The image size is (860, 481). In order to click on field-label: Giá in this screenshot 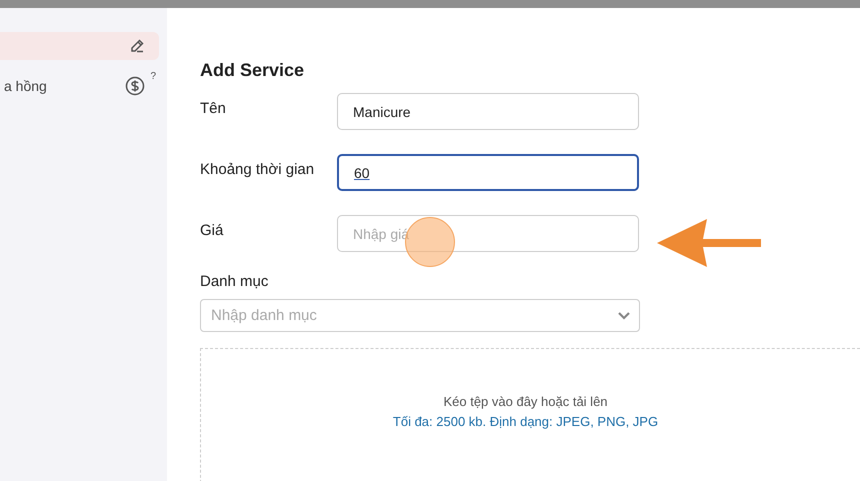, I will do `click(212, 231)`.